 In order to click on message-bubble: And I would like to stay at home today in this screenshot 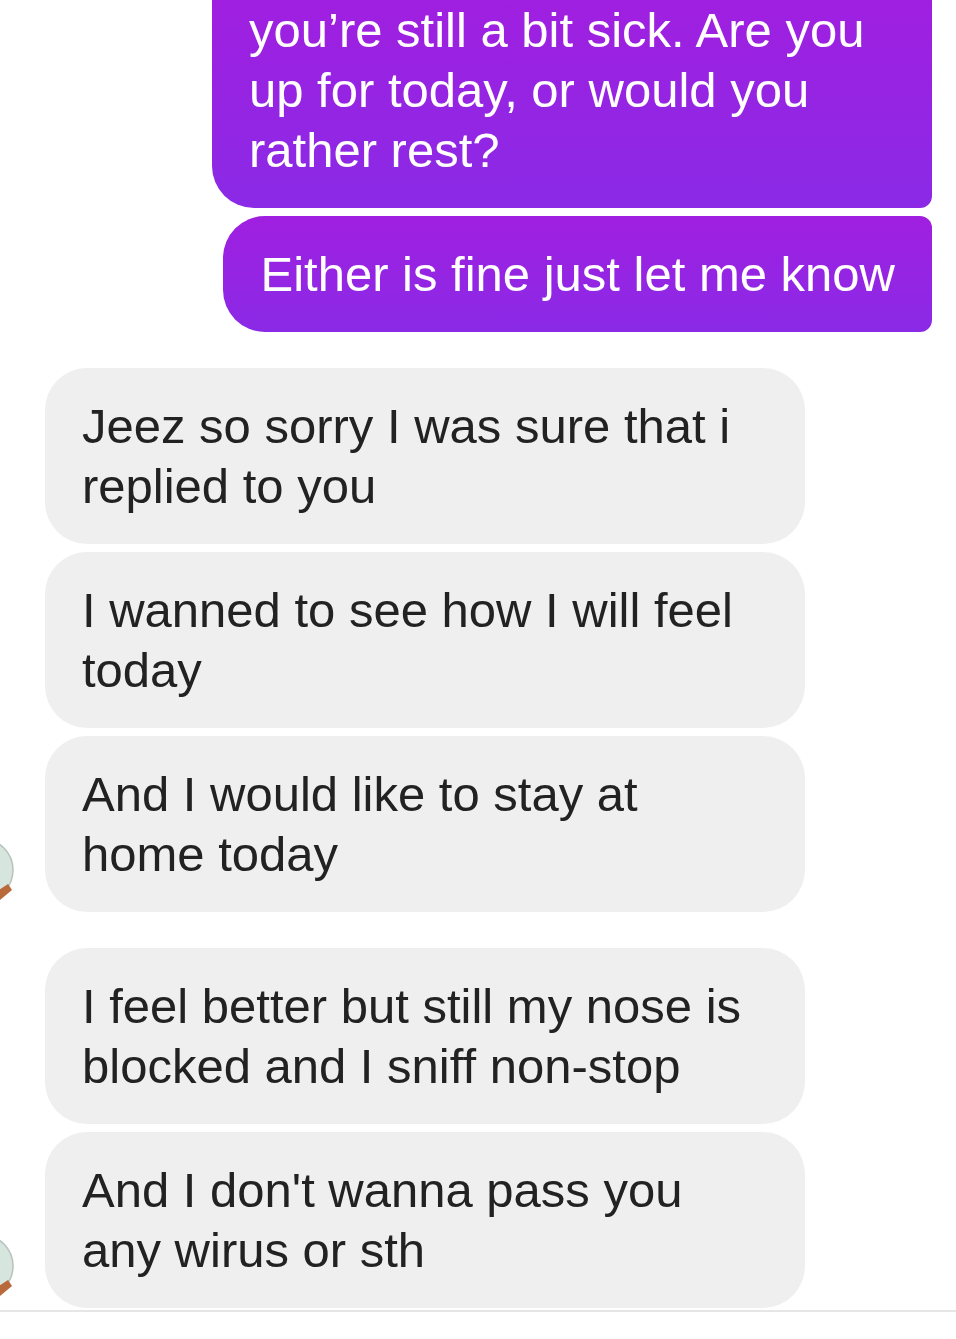, I will do `click(425, 824)`.